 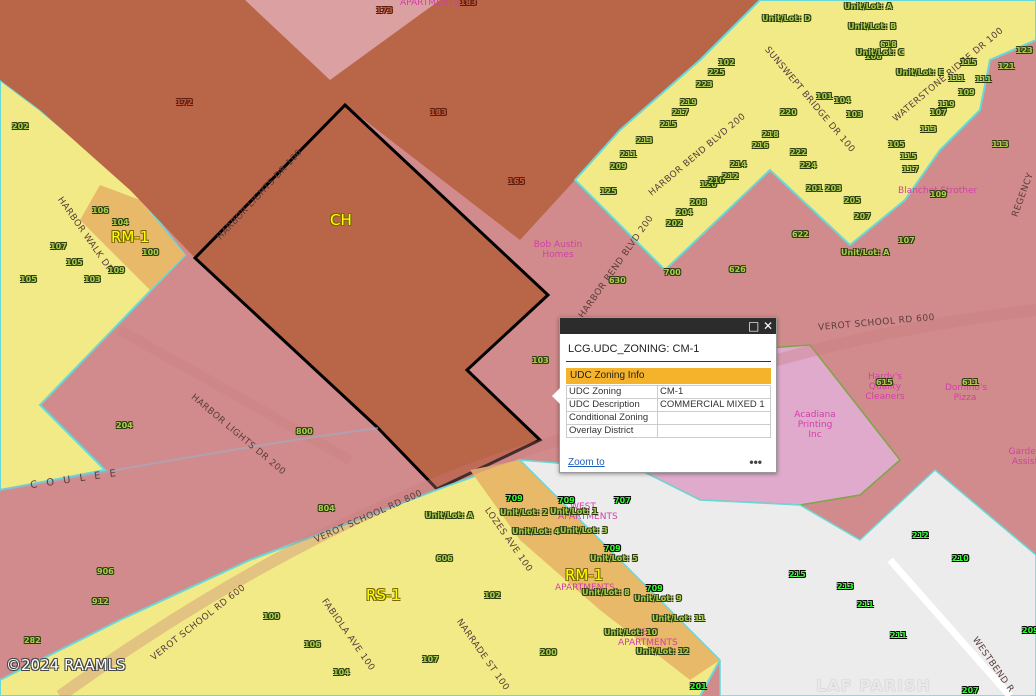 I want to click on address-label: 212, so click(x=920, y=535).